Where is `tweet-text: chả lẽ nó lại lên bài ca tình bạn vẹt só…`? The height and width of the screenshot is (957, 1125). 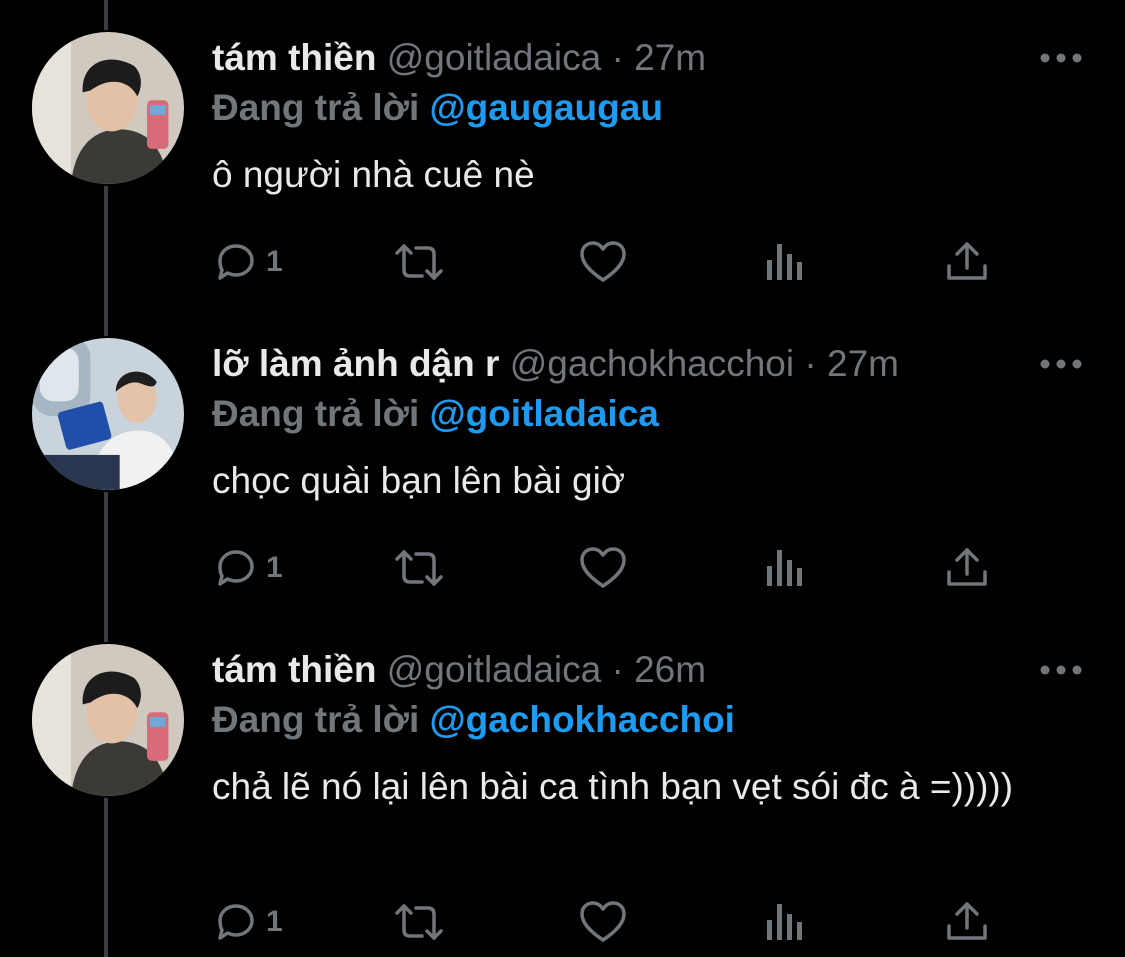 tweet-text: chả lẽ nó lại lên bài ca tình bạn vẹt só… is located at coordinates (613, 786).